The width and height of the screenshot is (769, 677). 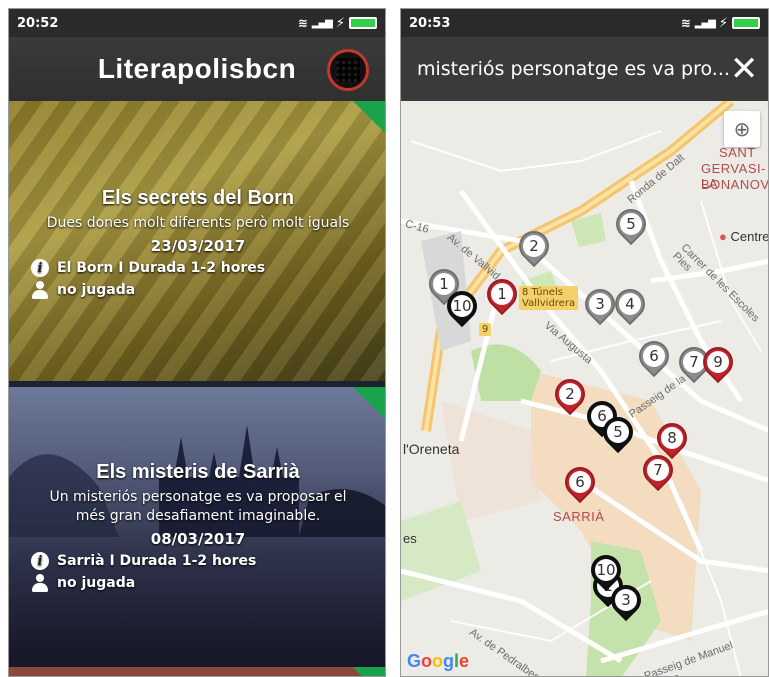 I want to click on card-title: Els misteris de Sarrià, so click(x=198, y=472).